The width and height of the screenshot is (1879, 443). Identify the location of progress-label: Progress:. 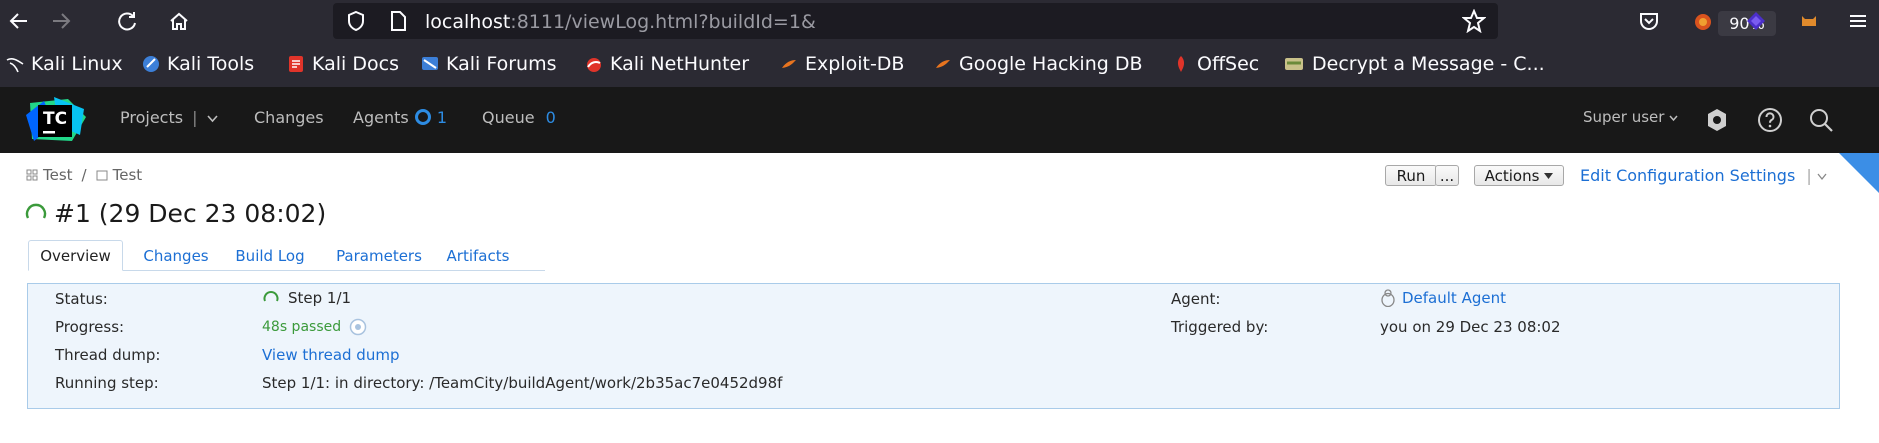
(90, 327).